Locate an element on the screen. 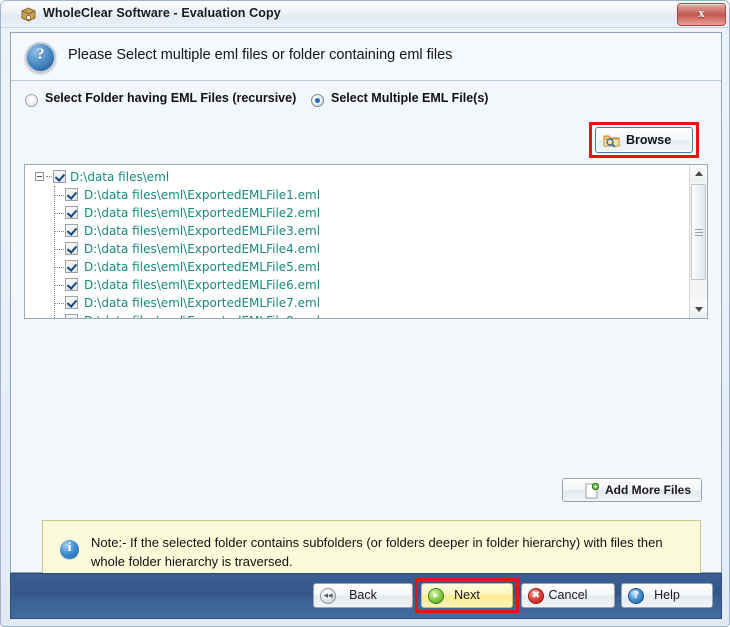  tree-file-label: D:\data files\eml\ExportedEMLFile4.eml is located at coordinates (202, 249).